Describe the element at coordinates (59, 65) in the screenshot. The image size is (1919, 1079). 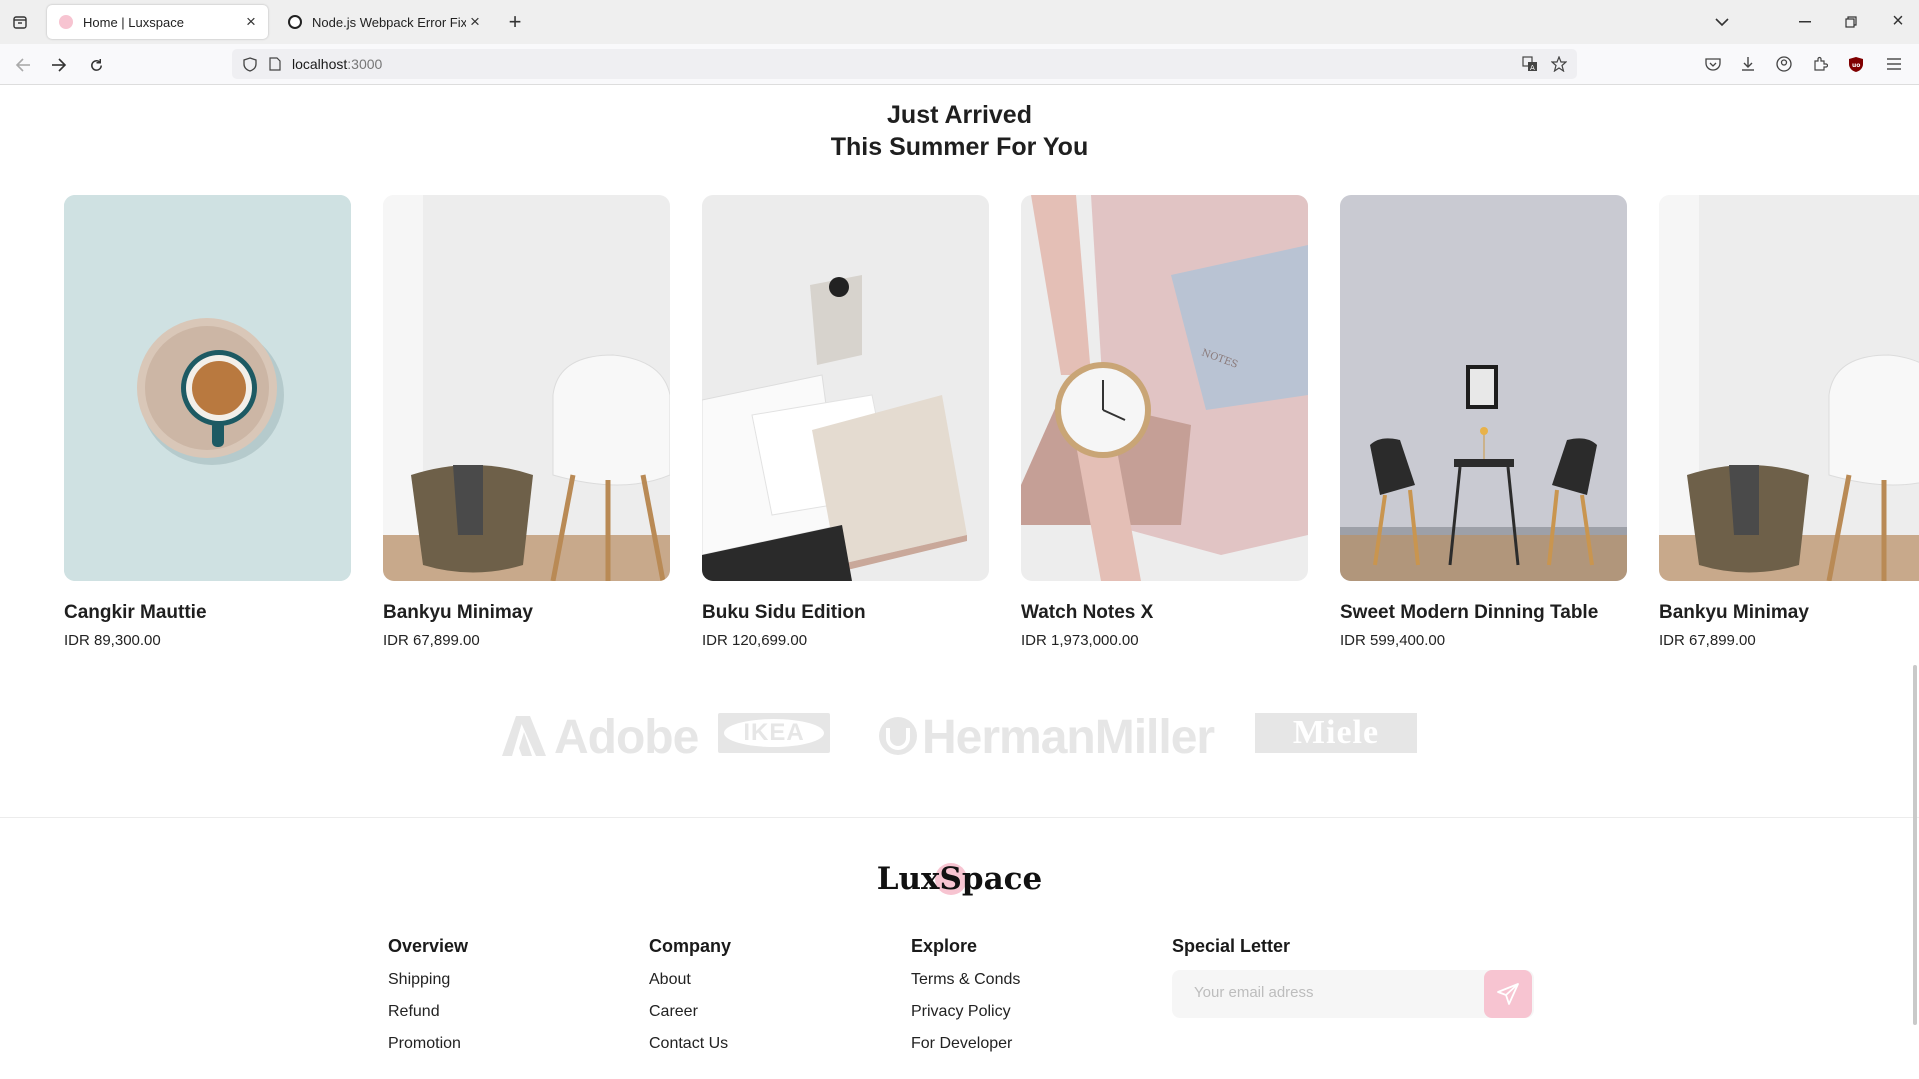
I see `forward-arrow-icon` at that location.